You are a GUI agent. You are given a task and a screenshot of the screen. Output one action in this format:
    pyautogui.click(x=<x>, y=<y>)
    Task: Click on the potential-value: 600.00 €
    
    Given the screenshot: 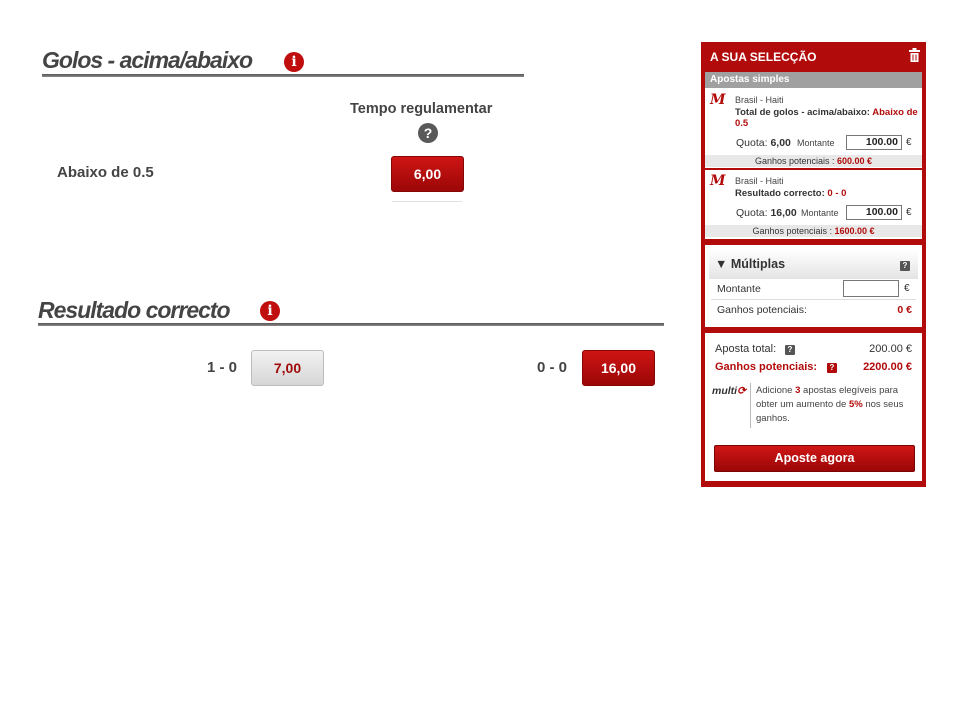 What is the action you would take?
    pyautogui.click(x=855, y=161)
    